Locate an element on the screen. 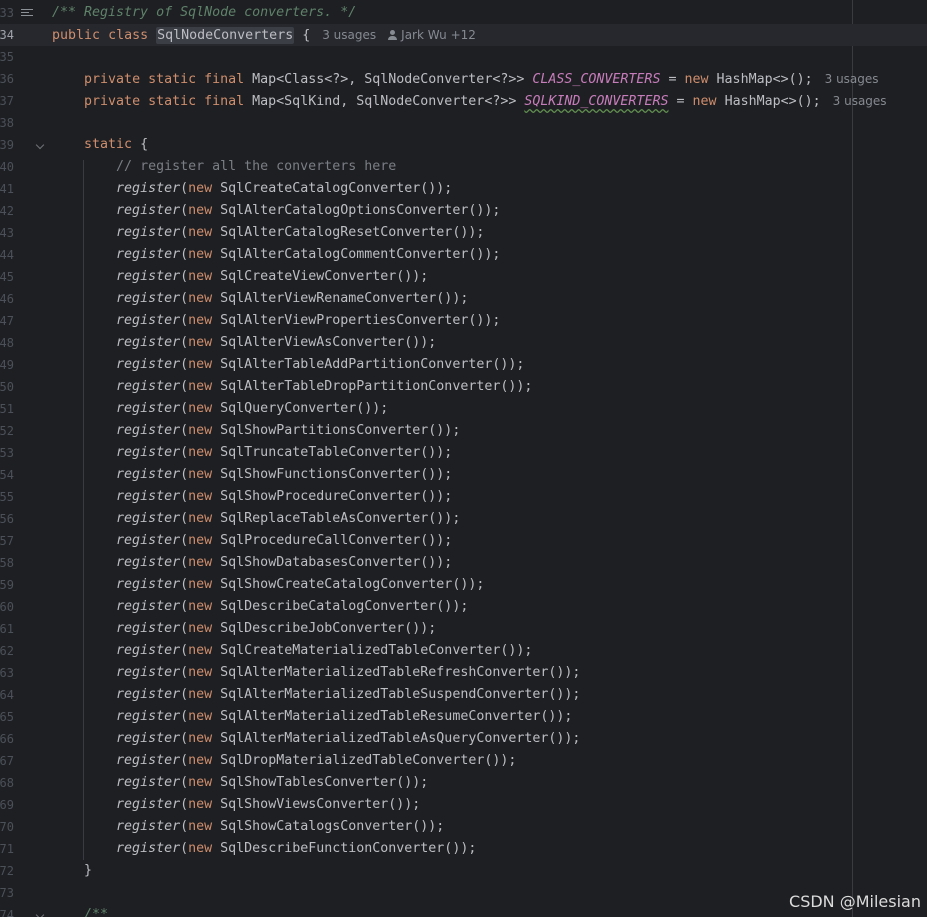 The height and width of the screenshot is (917, 927). converter-expression: SqlShowTablesConverter()); is located at coordinates (324, 782).